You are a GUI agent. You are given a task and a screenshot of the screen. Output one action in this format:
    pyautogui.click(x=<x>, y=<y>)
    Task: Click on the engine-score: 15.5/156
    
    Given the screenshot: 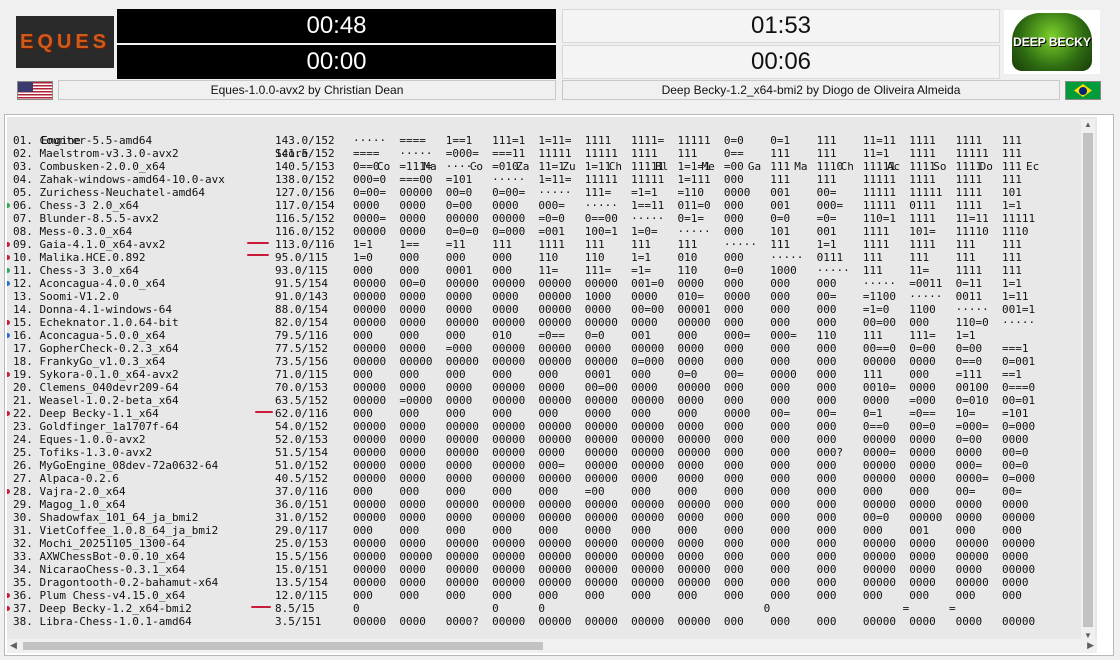 What is the action you would take?
    pyautogui.click(x=301, y=556)
    